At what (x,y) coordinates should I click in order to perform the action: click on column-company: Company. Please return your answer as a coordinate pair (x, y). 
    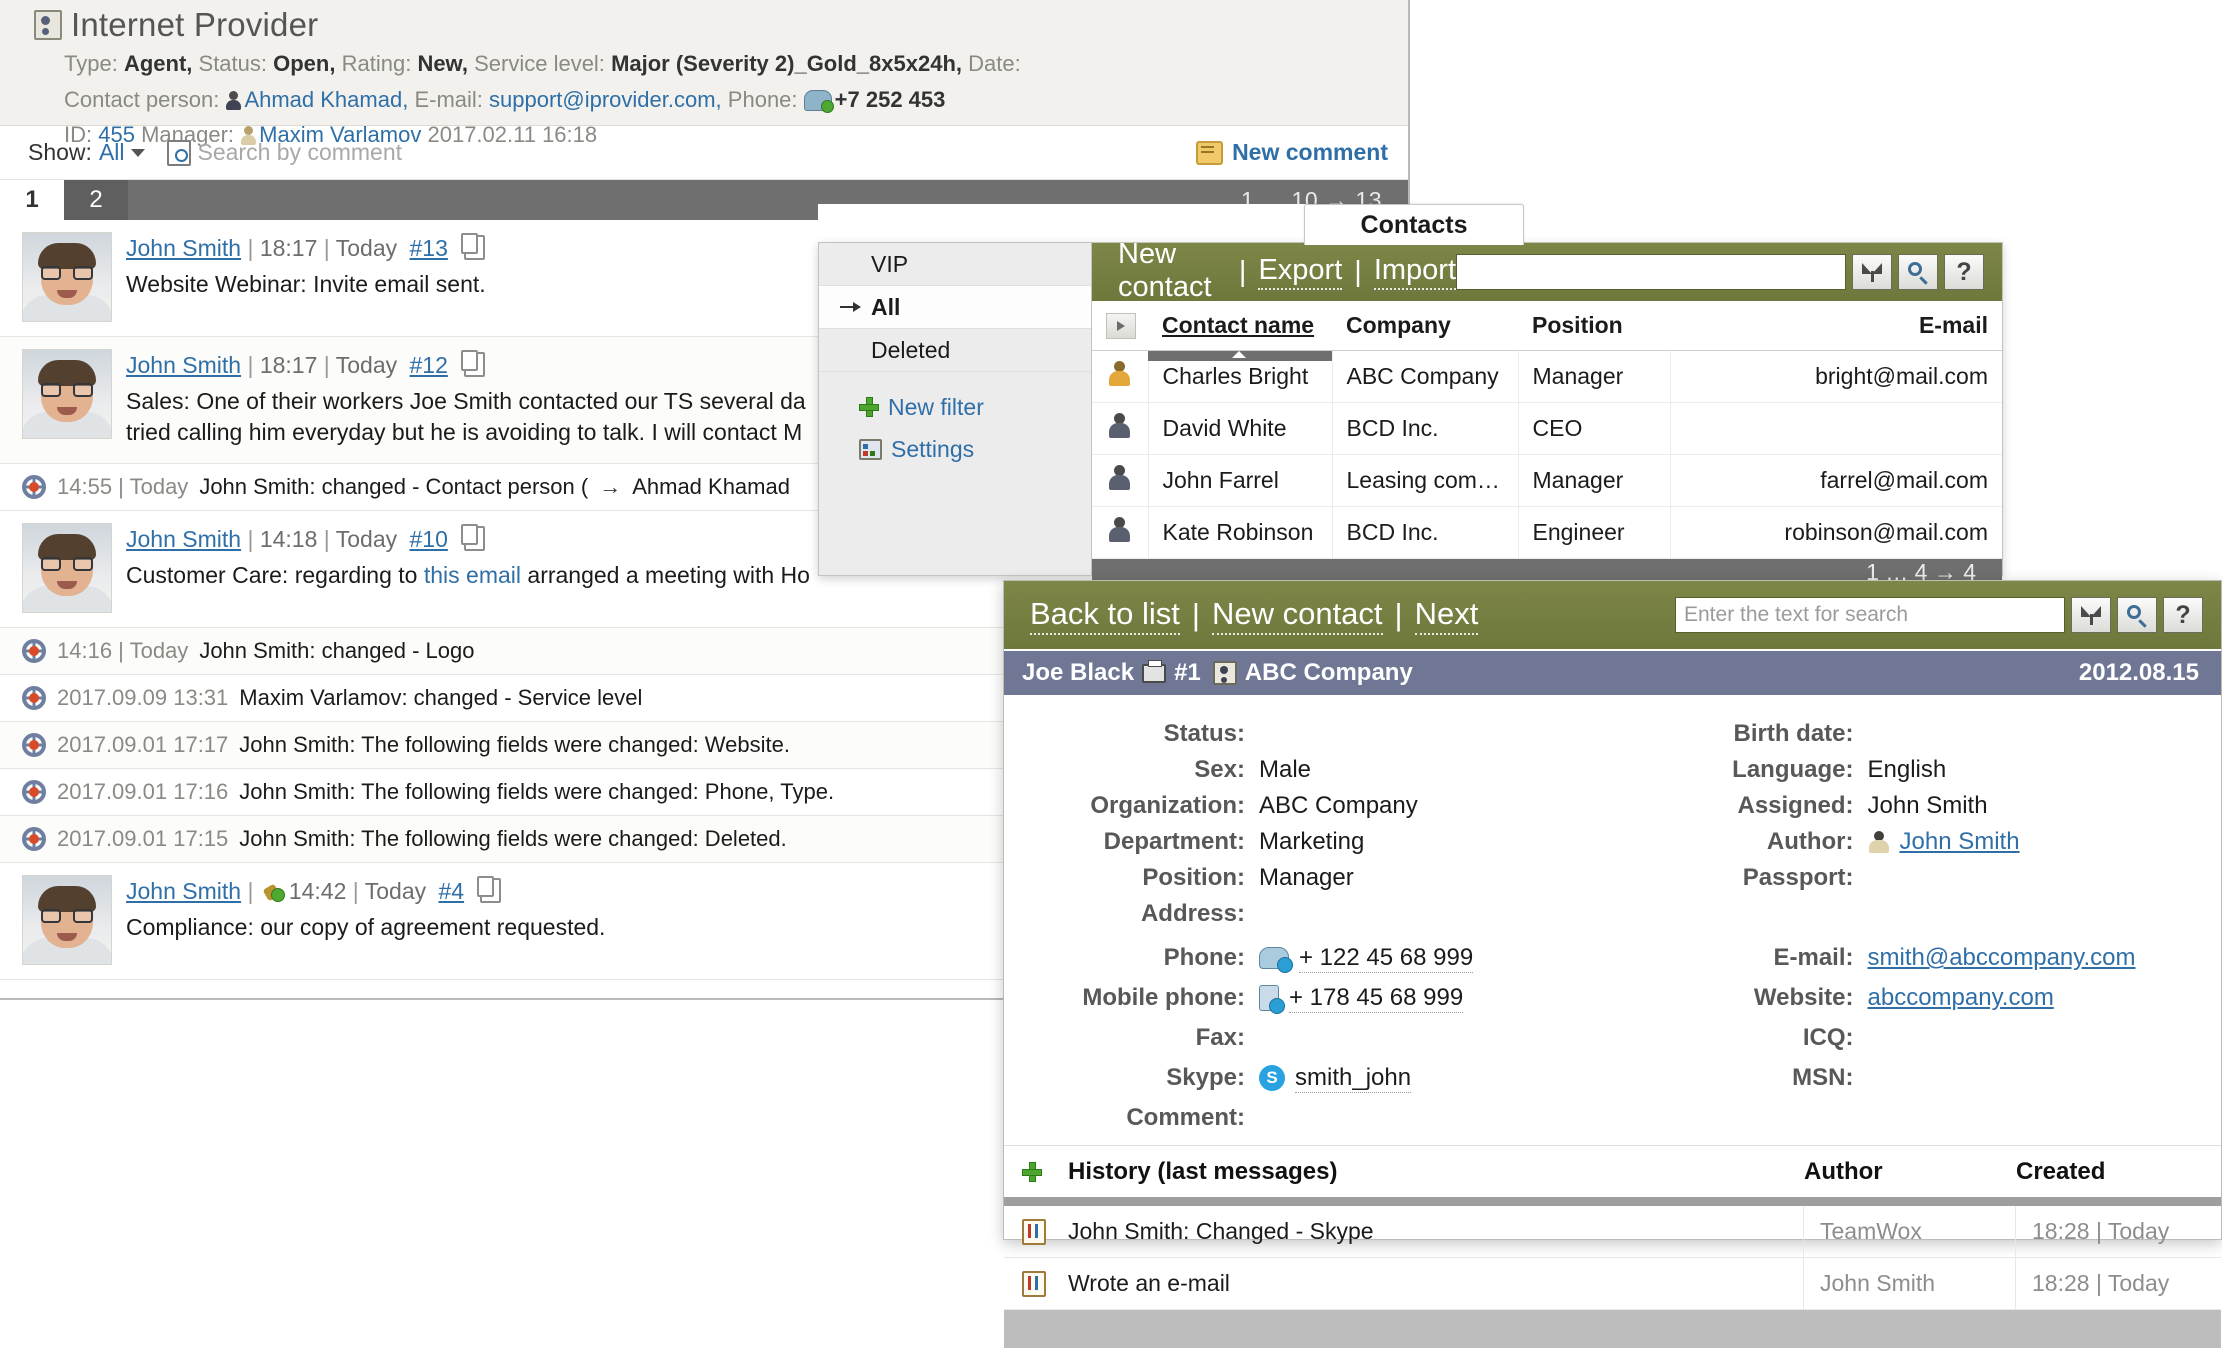
    Looking at the image, I should click on (1425, 326).